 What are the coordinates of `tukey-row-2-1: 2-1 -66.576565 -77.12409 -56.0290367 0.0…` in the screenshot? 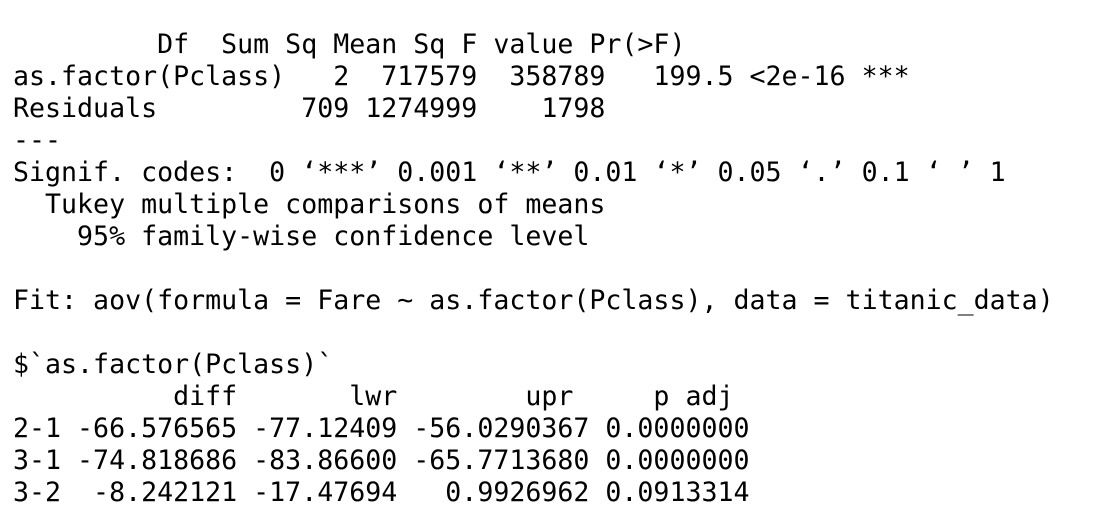 It's located at (381, 428).